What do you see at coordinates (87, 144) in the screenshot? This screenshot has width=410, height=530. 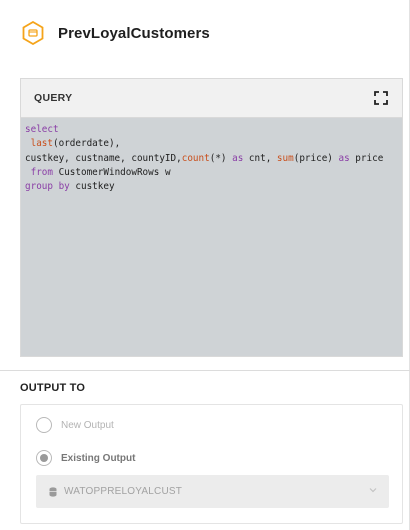 I see `query-token: (orderdate),` at bounding box center [87, 144].